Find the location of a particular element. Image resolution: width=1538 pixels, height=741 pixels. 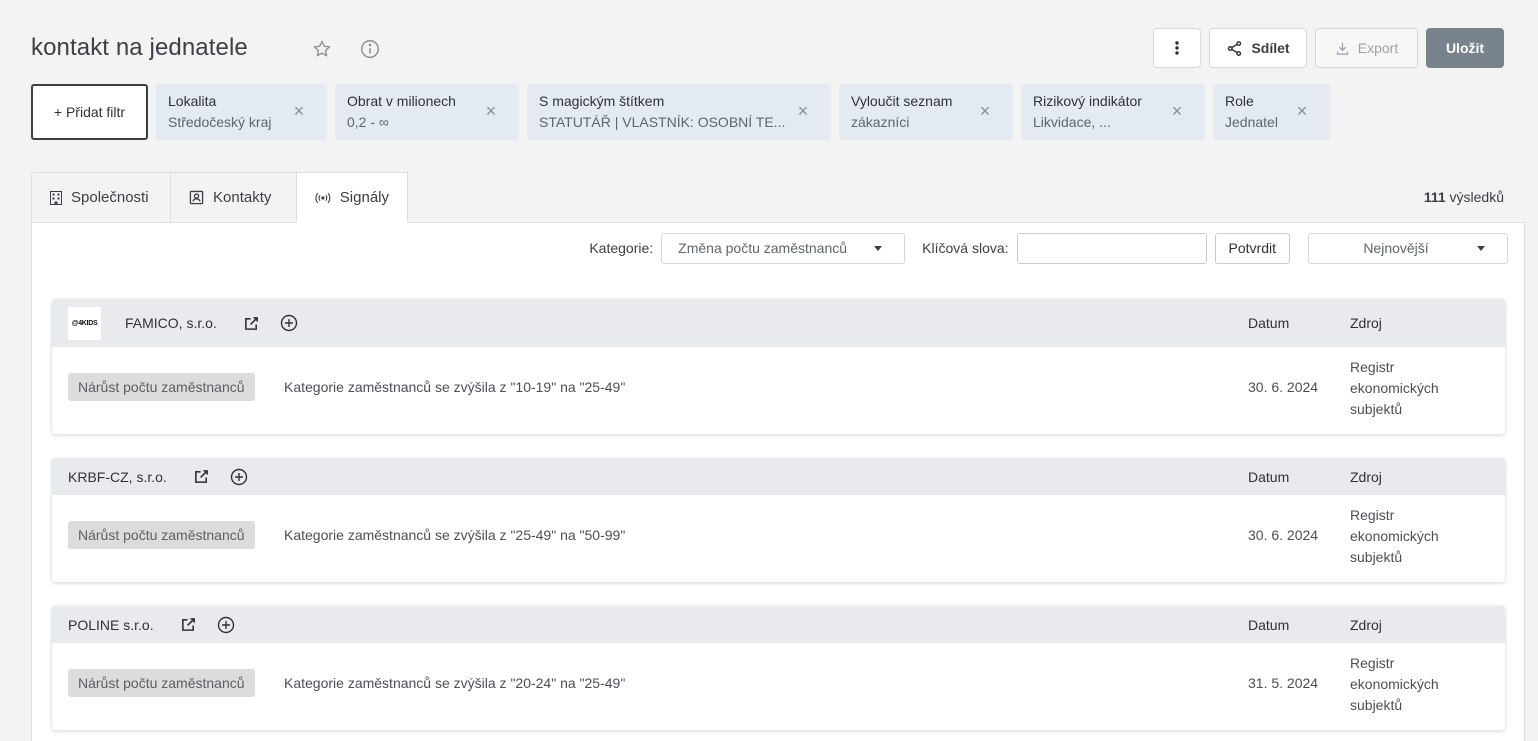

save-button: Uložit is located at coordinates (1465, 48).